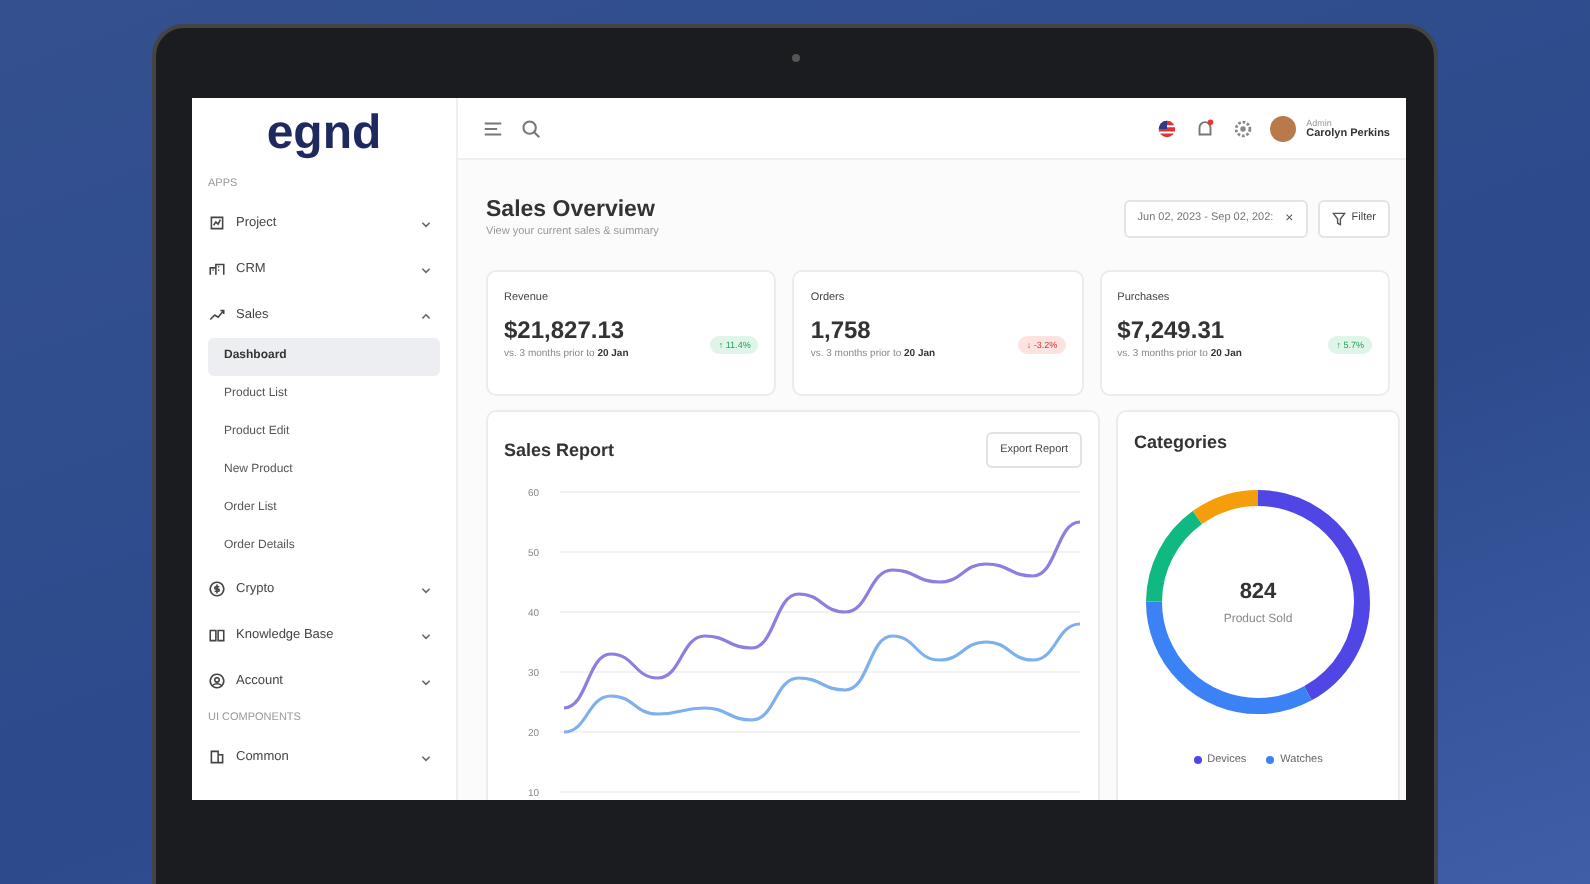  I want to click on menu-icon, so click(493, 128).